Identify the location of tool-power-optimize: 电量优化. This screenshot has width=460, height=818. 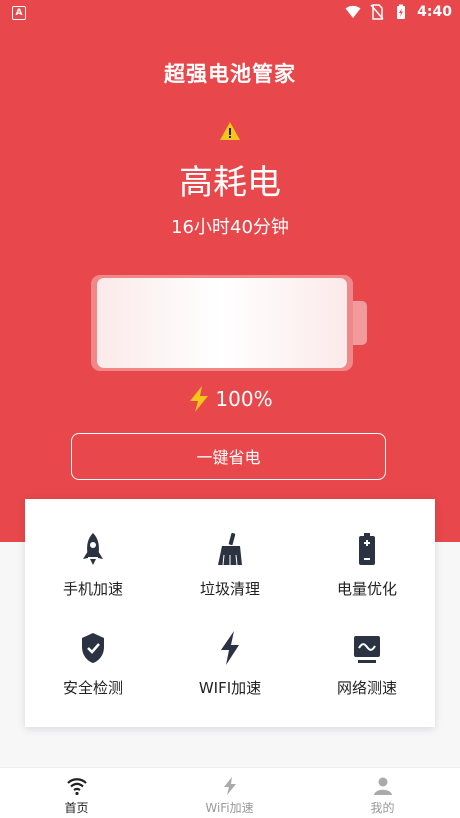
(367, 580).